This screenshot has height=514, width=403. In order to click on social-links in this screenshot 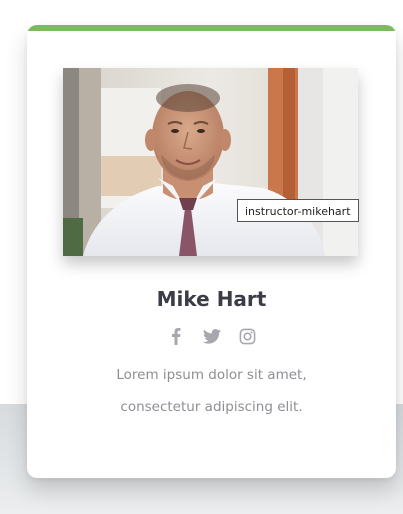, I will do `click(211, 336)`.